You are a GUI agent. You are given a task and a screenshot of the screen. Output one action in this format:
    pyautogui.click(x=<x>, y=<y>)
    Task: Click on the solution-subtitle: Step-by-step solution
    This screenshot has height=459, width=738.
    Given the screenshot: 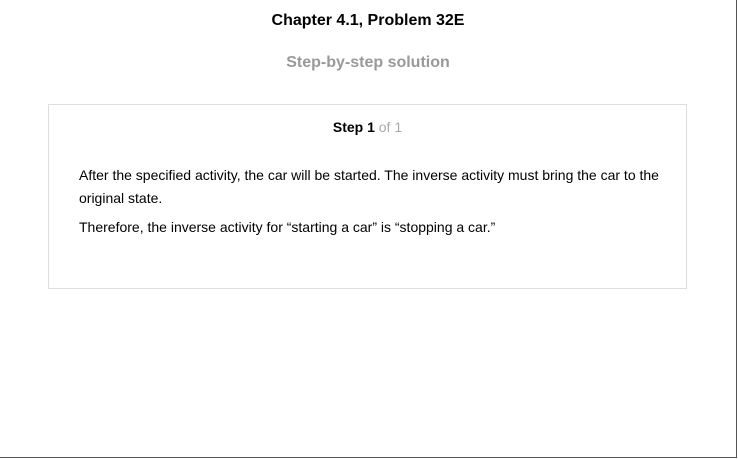 What is the action you would take?
    pyautogui.click(x=368, y=62)
    